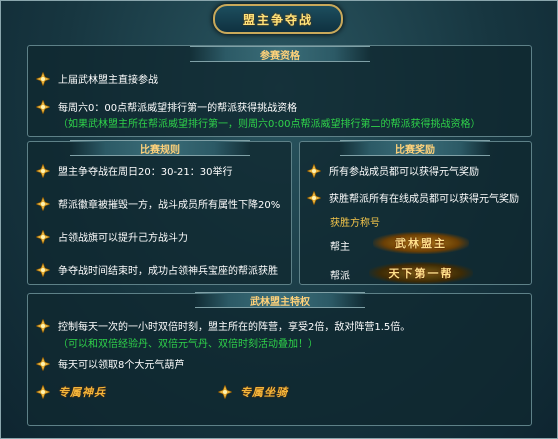  I want to click on qualification-item: 上届武林盟主直接参战, so click(97, 78).